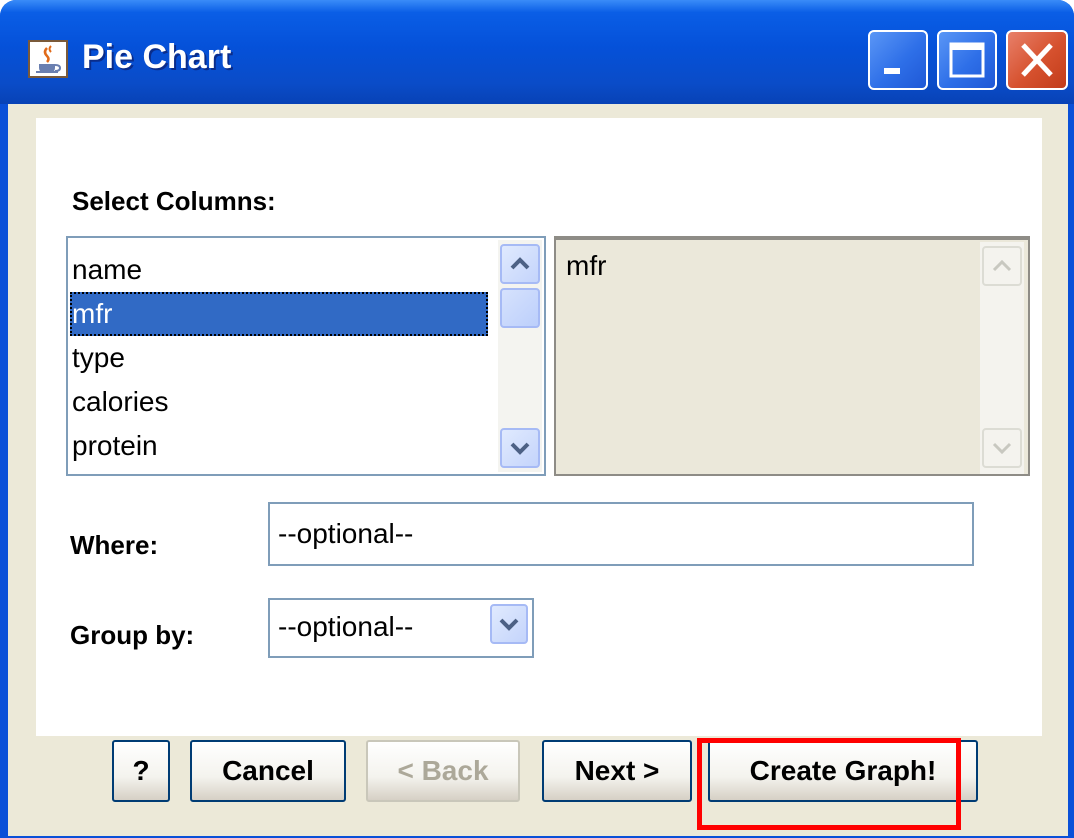 This screenshot has width=1074, height=838. I want to click on chosen-list-scrollbar, so click(1002, 358).